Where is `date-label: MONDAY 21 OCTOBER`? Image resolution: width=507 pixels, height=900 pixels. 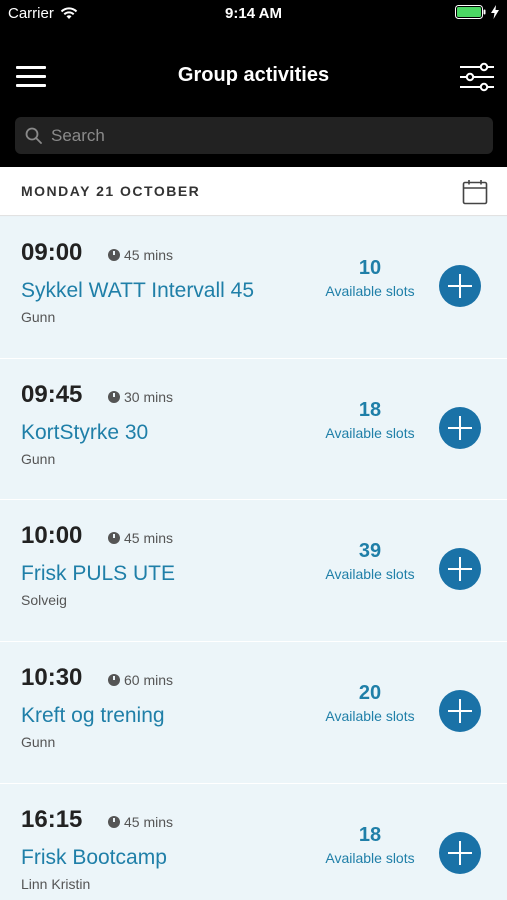 date-label: MONDAY 21 OCTOBER is located at coordinates (111, 191).